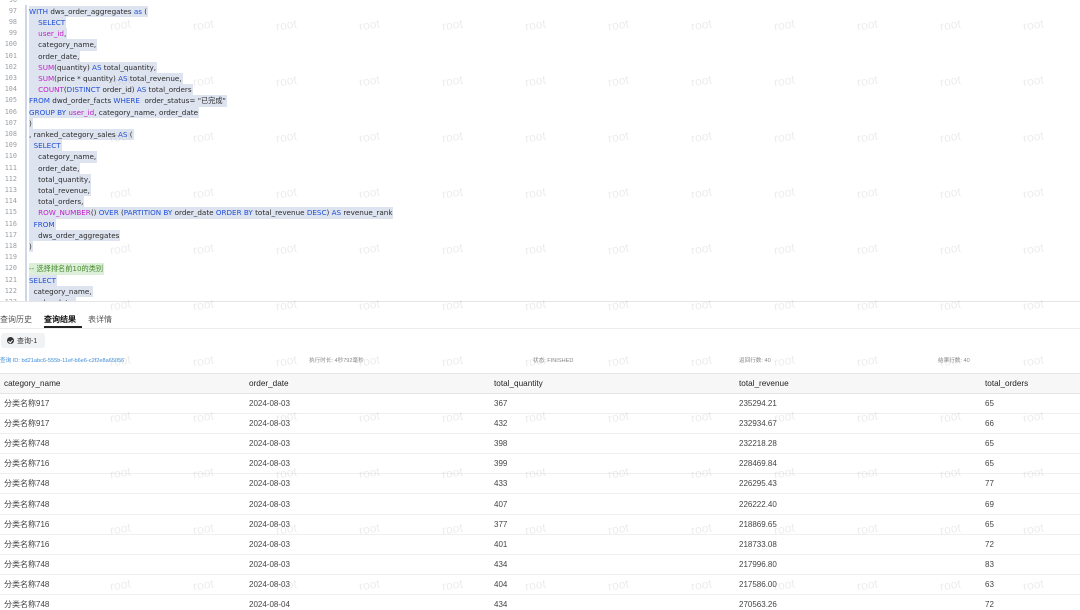  I want to click on line-number: 121, so click(10, 279).